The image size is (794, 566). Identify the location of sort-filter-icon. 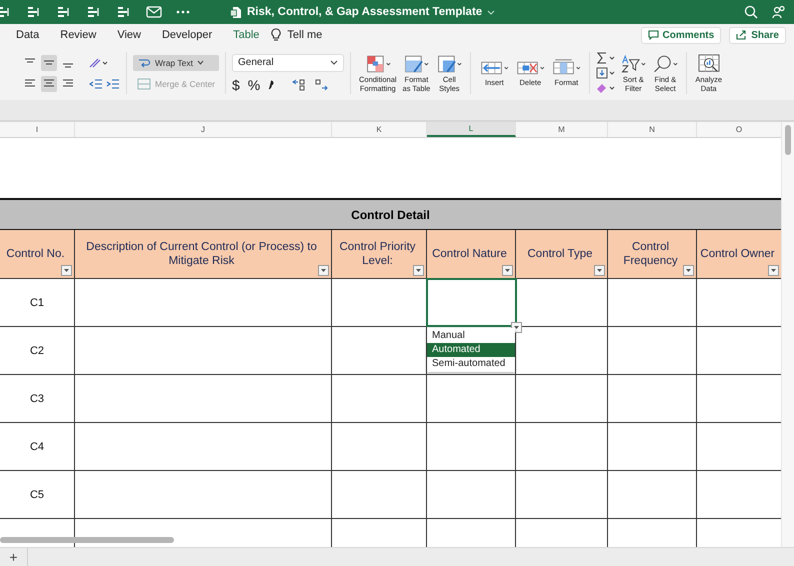
(633, 64).